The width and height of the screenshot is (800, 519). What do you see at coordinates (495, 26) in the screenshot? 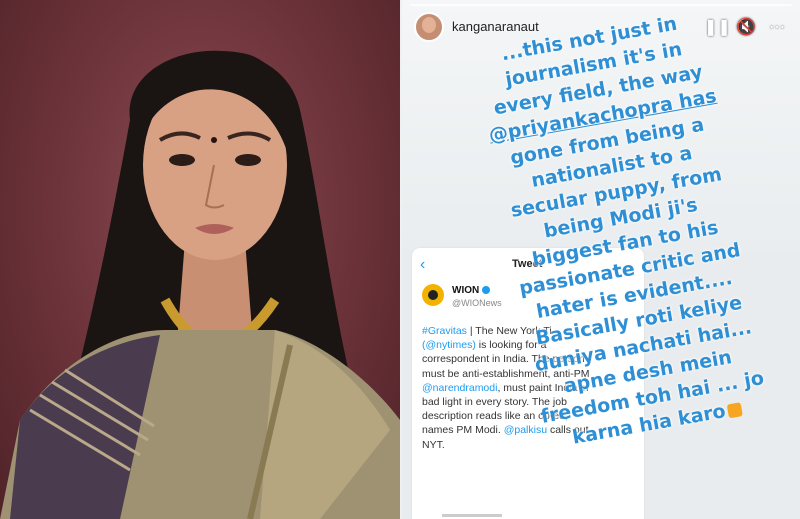
I see `username: kanganaranaut` at bounding box center [495, 26].